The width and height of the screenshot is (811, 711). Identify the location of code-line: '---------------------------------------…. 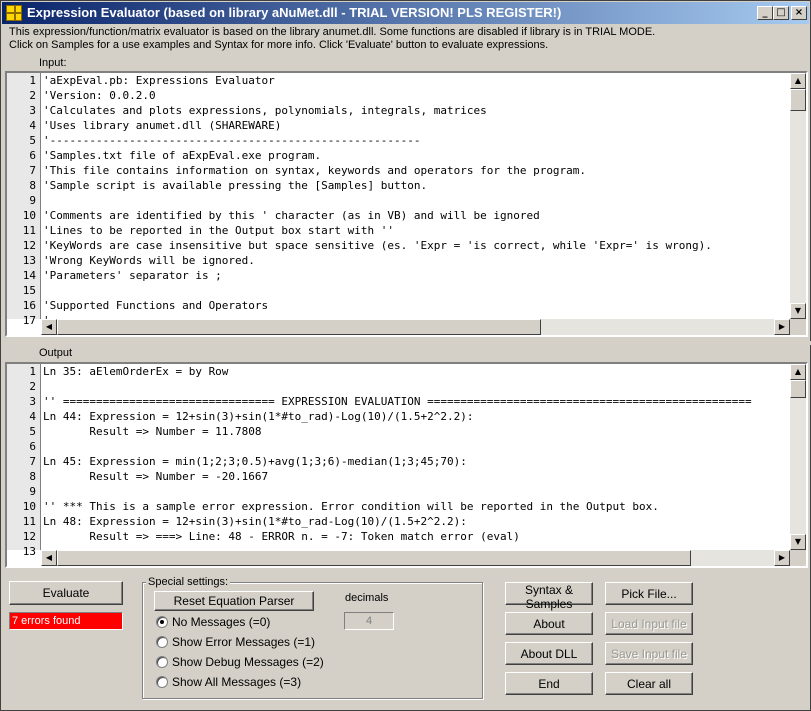
(416, 140).